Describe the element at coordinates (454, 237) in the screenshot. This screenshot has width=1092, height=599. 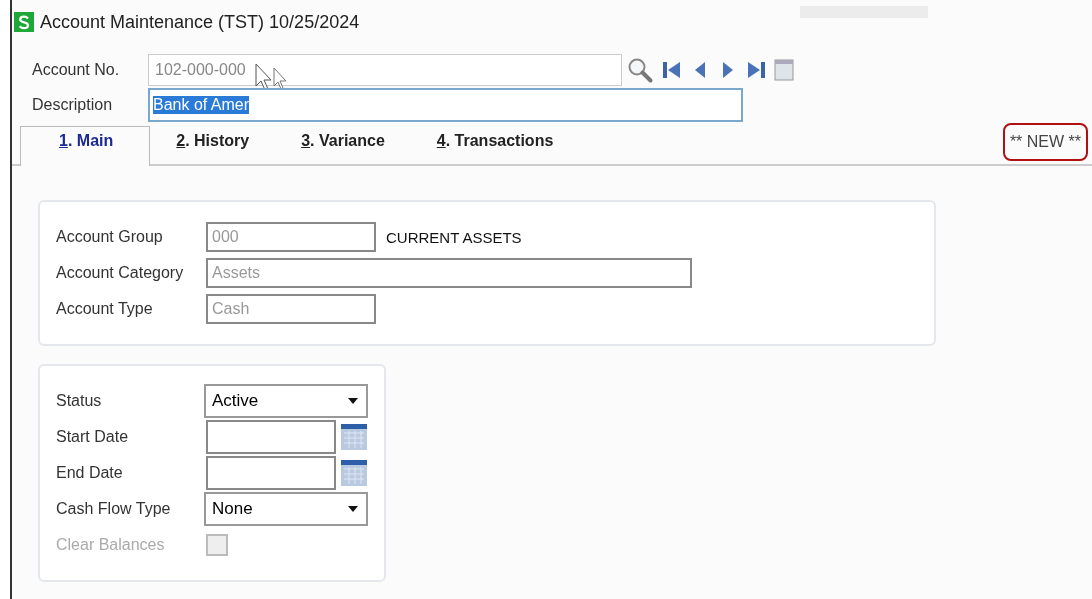
I see `group-description: CURRENT ASSETS` at that location.